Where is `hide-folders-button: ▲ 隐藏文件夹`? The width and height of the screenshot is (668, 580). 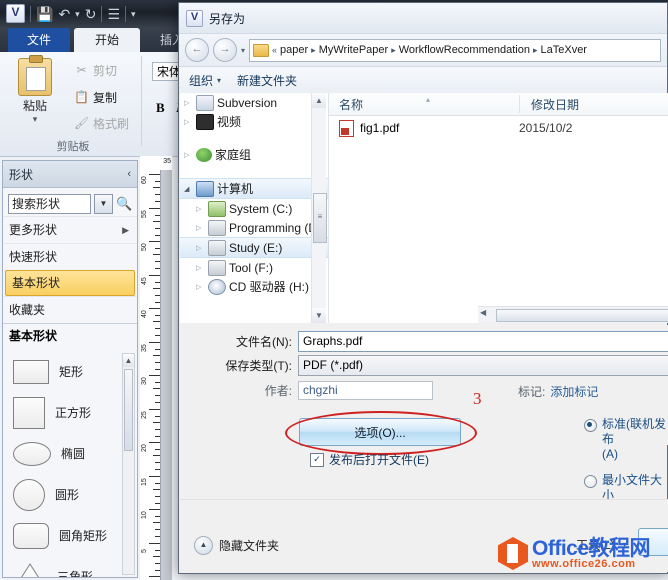
hide-folders-button: ▲ 隐藏文件夹 is located at coordinates (236, 545).